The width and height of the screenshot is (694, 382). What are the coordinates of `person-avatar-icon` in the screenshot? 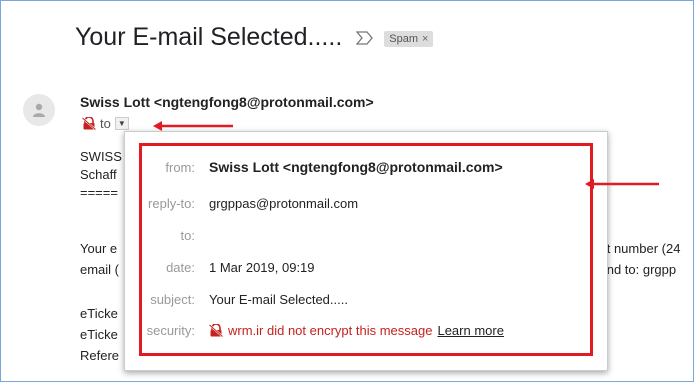 It's located at (39, 110).